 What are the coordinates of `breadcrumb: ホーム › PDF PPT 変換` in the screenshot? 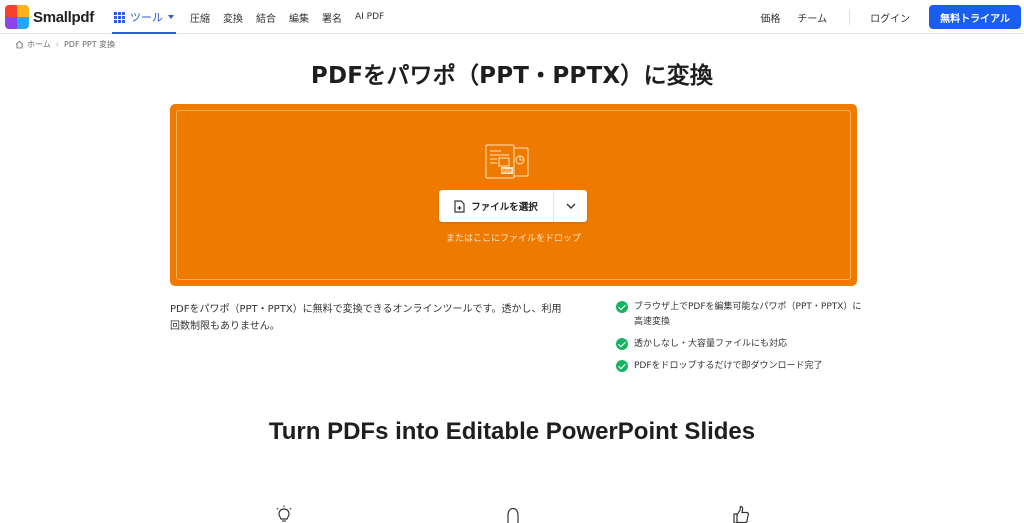 It's located at (65, 44).